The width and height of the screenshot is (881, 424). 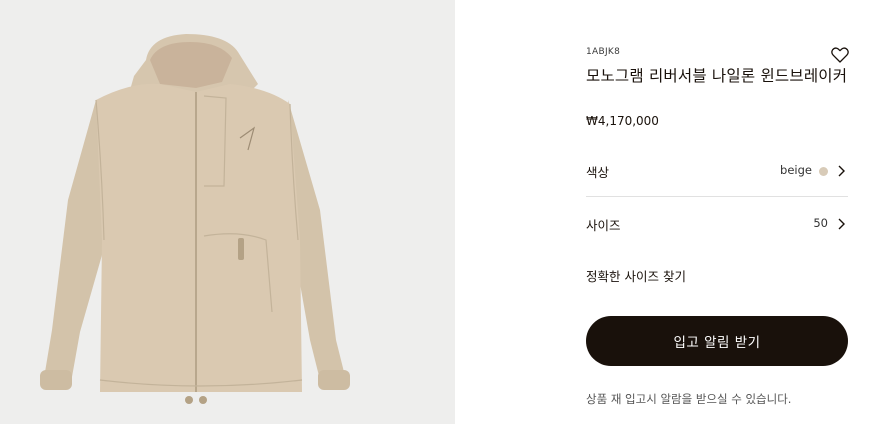 I want to click on product-title: 모노그램 리버서블 나일론 윈드브레이커, so click(x=717, y=76).